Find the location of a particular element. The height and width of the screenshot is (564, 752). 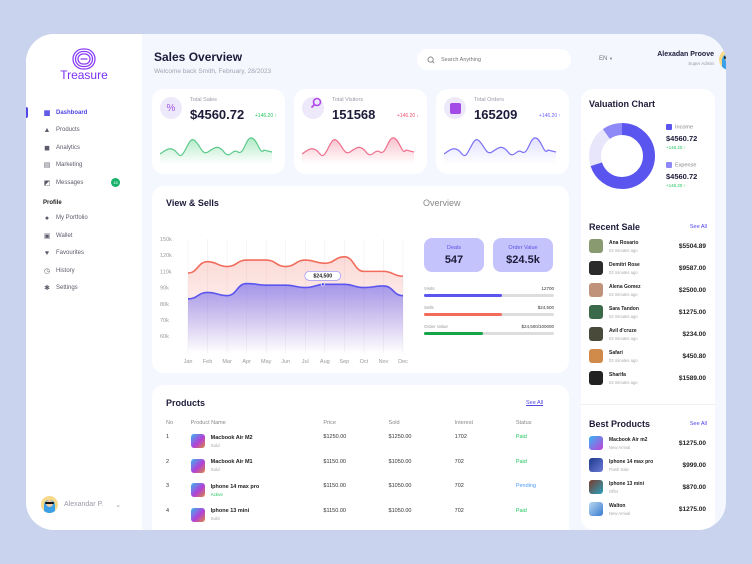

sidebar-item-dashboard: ▦ Dashboard is located at coordinates (84, 113).